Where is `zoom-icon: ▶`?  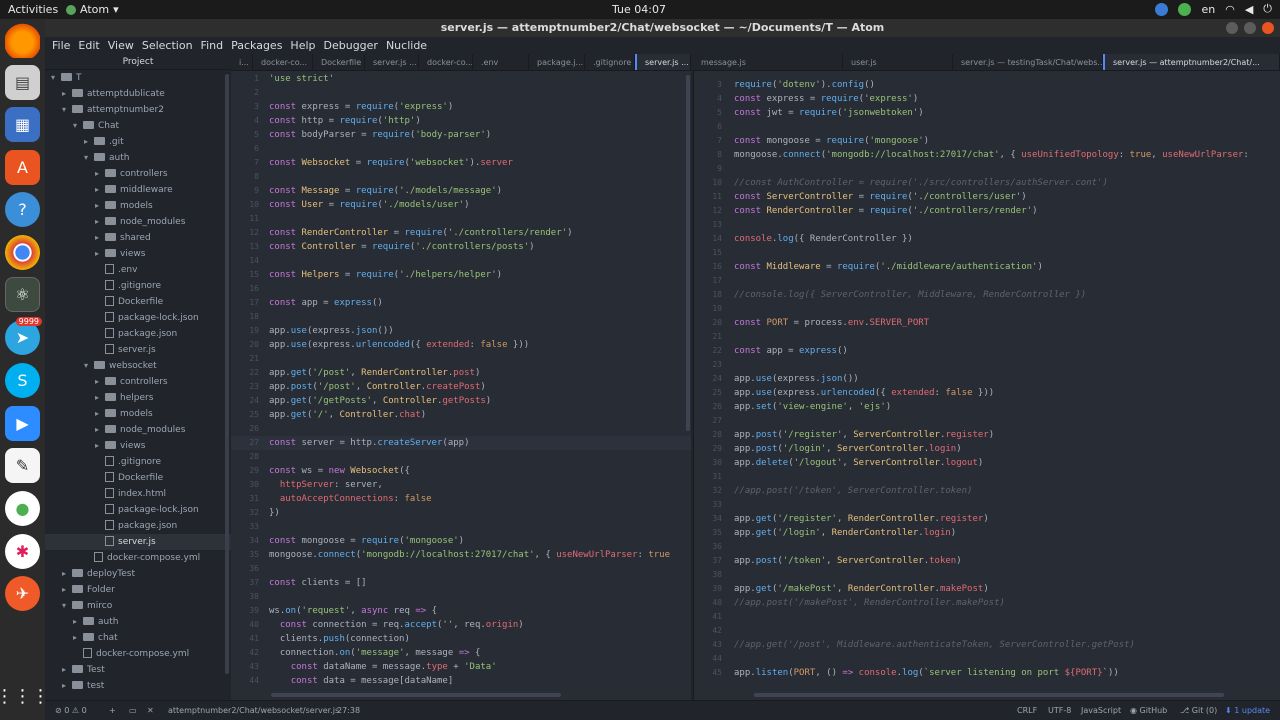 zoom-icon: ▶ is located at coordinates (22, 423).